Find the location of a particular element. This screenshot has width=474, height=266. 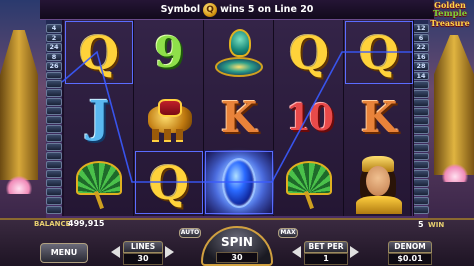

payline-number: 28 is located at coordinates (421, 66).